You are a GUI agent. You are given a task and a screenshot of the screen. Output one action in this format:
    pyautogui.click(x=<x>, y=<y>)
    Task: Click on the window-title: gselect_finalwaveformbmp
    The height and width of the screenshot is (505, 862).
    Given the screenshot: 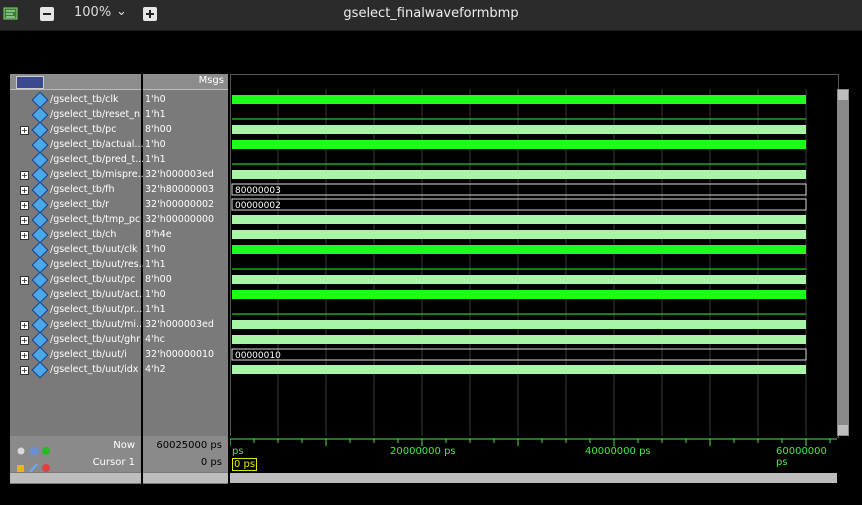 What is the action you would take?
    pyautogui.click(x=431, y=13)
    